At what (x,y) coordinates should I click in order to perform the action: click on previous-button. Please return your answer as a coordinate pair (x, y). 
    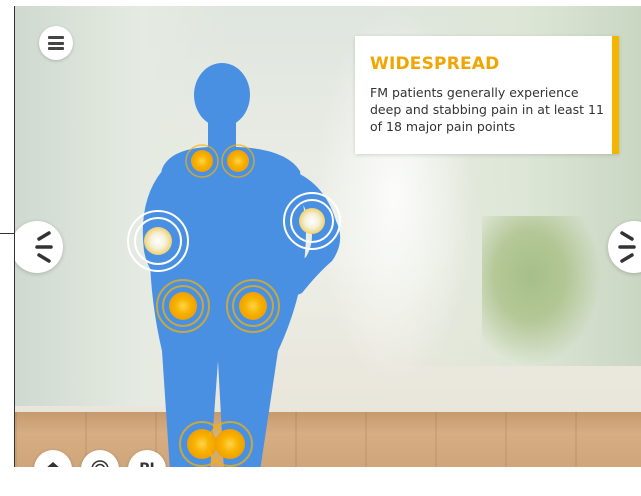
    Looking at the image, I should click on (39, 247).